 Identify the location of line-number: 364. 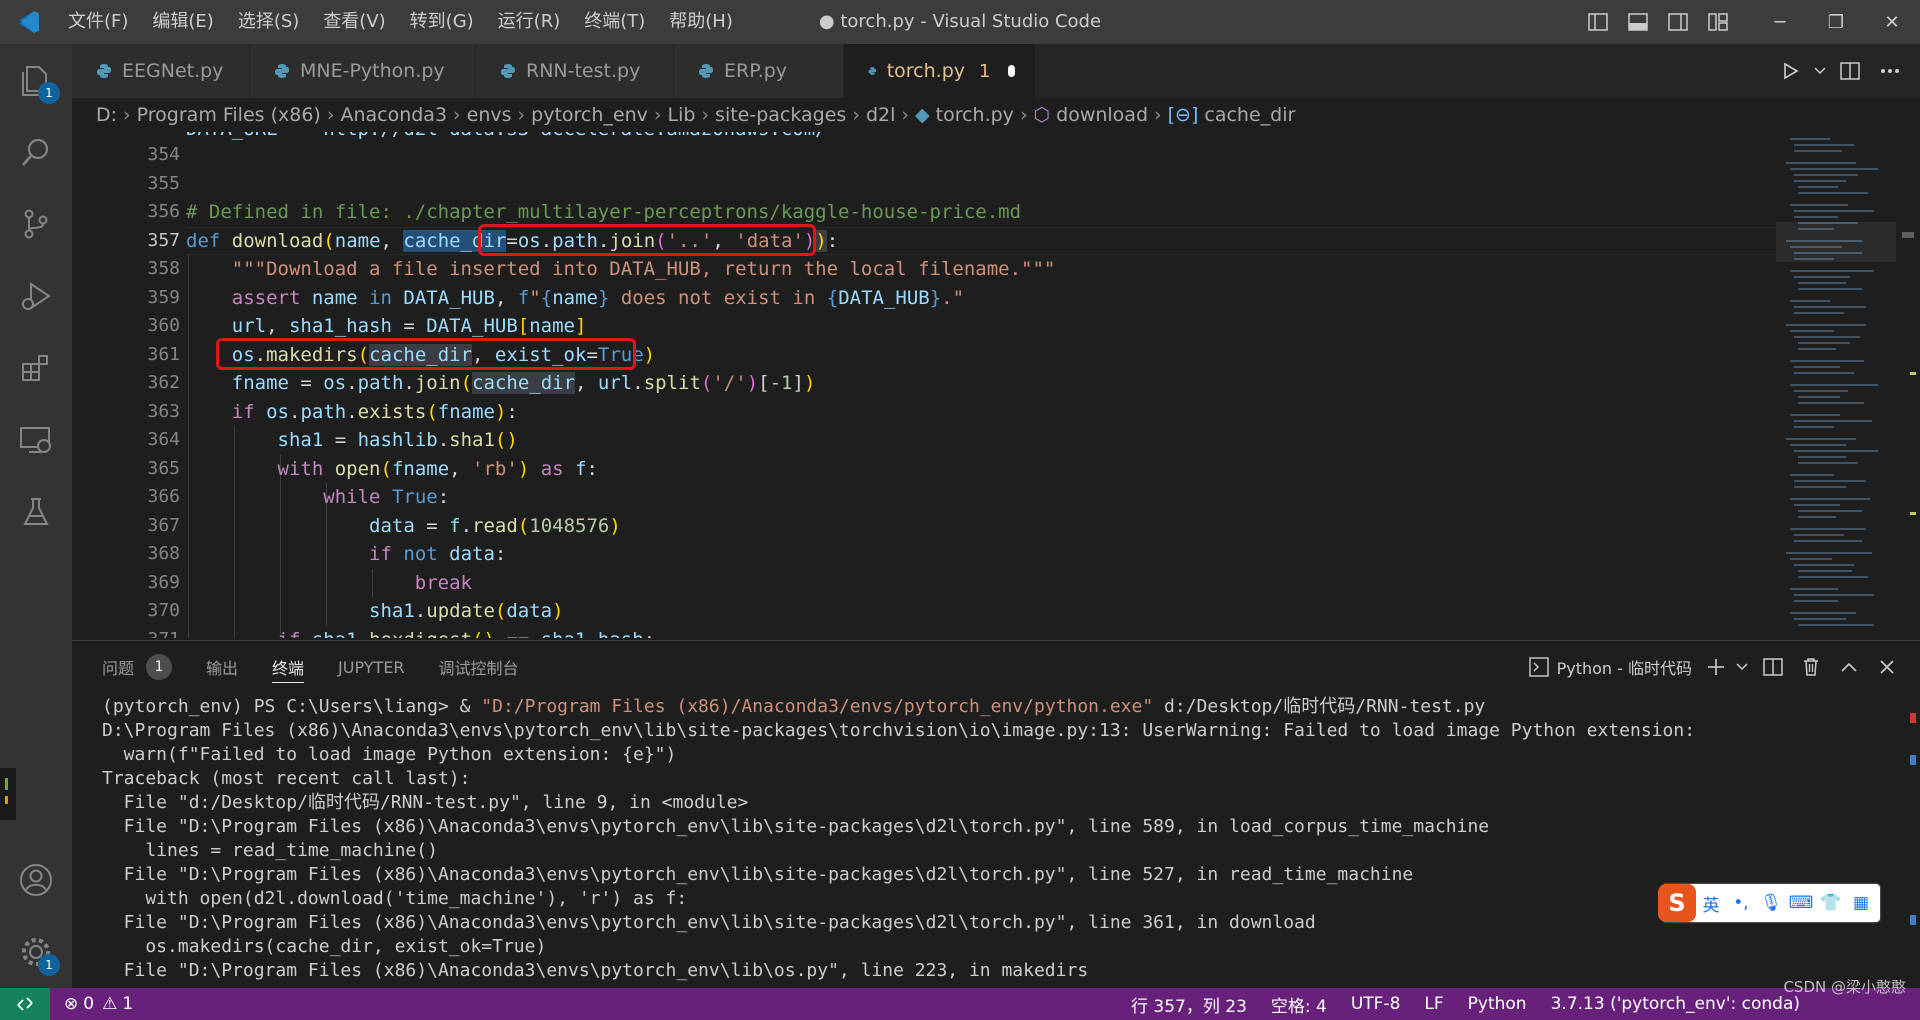
(163, 439).